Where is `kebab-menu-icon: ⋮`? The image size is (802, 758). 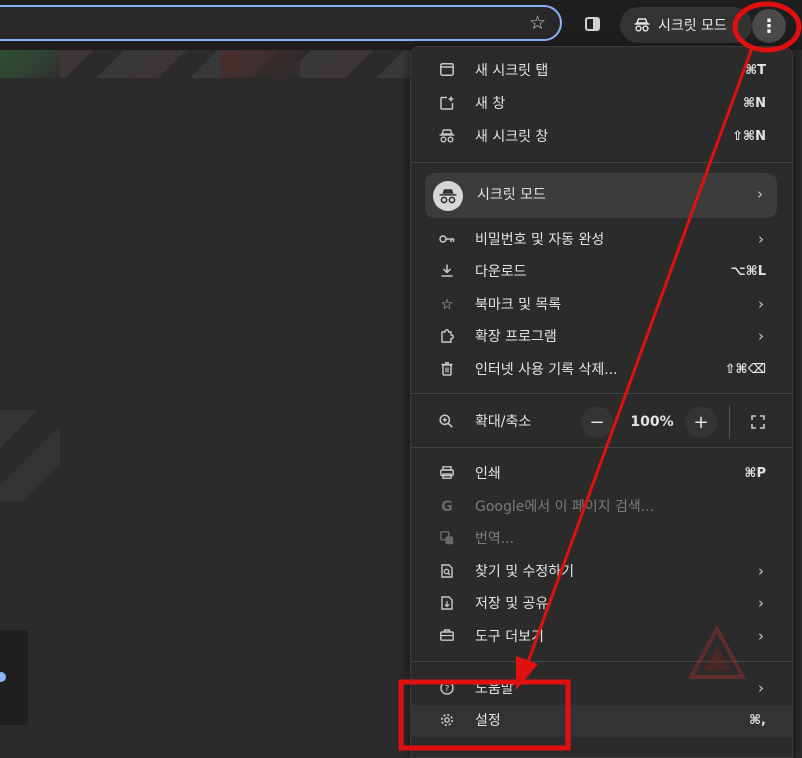 kebab-menu-icon: ⋮ is located at coordinates (769, 26).